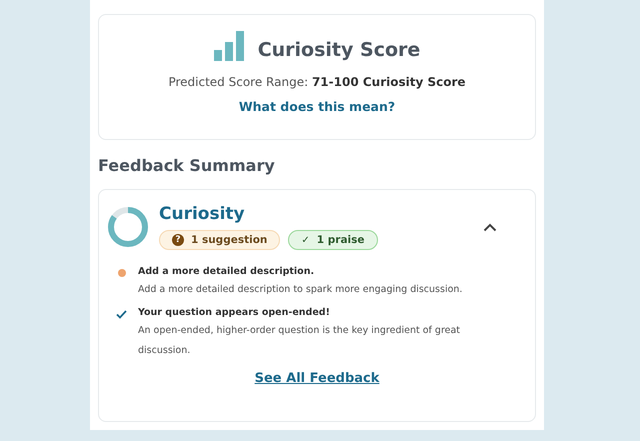 The height and width of the screenshot is (441, 640). What do you see at coordinates (121, 314) in the screenshot?
I see `checkmark-icon` at bounding box center [121, 314].